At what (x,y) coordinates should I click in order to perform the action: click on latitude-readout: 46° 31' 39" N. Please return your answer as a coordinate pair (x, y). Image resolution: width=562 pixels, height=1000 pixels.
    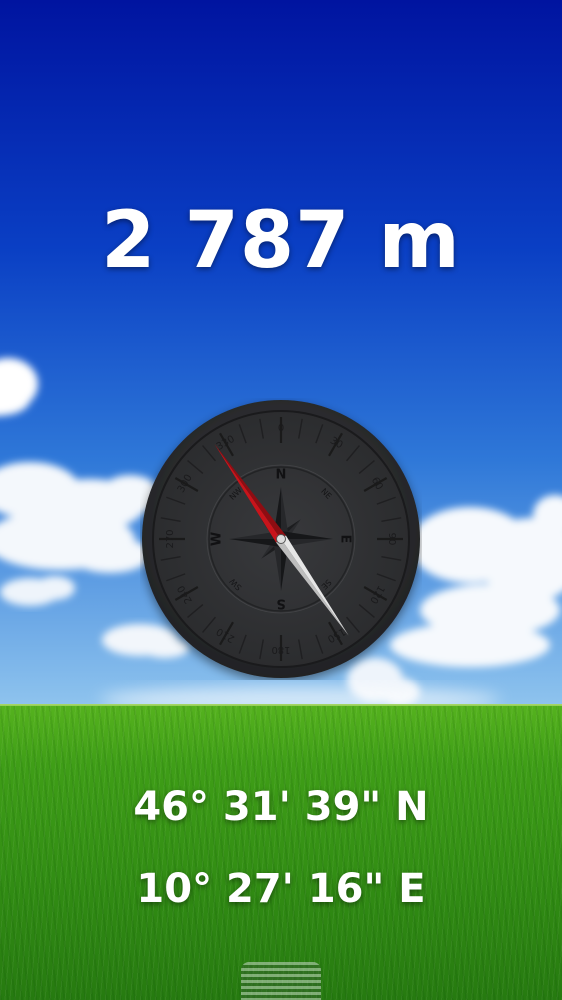
    Looking at the image, I should click on (281, 807).